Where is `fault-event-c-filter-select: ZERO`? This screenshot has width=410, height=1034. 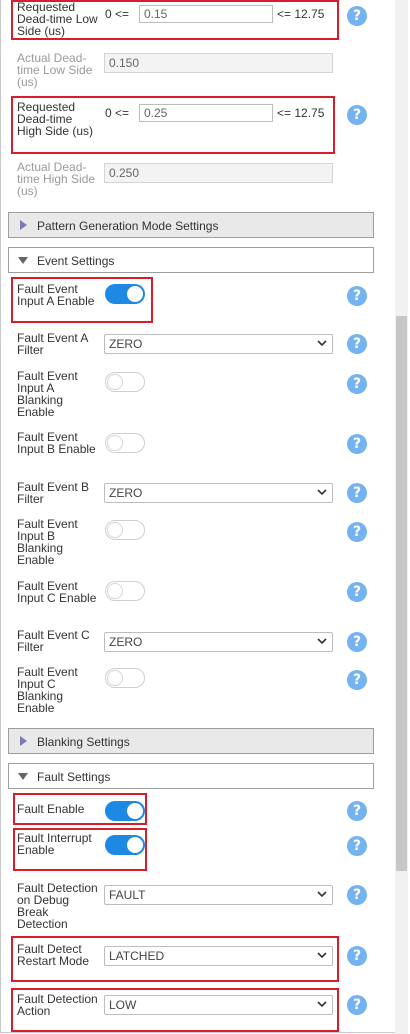
fault-event-c-filter-select: ZERO is located at coordinates (218, 642).